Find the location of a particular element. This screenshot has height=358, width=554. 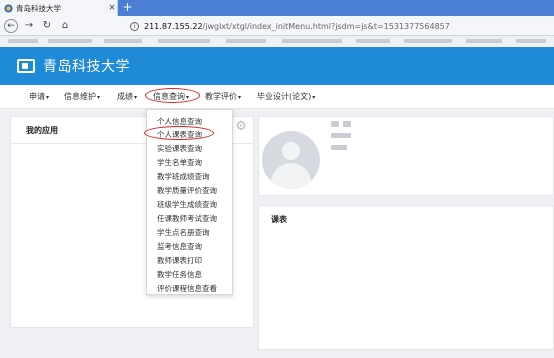

home-icon: ⌂ is located at coordinates (65, 26).